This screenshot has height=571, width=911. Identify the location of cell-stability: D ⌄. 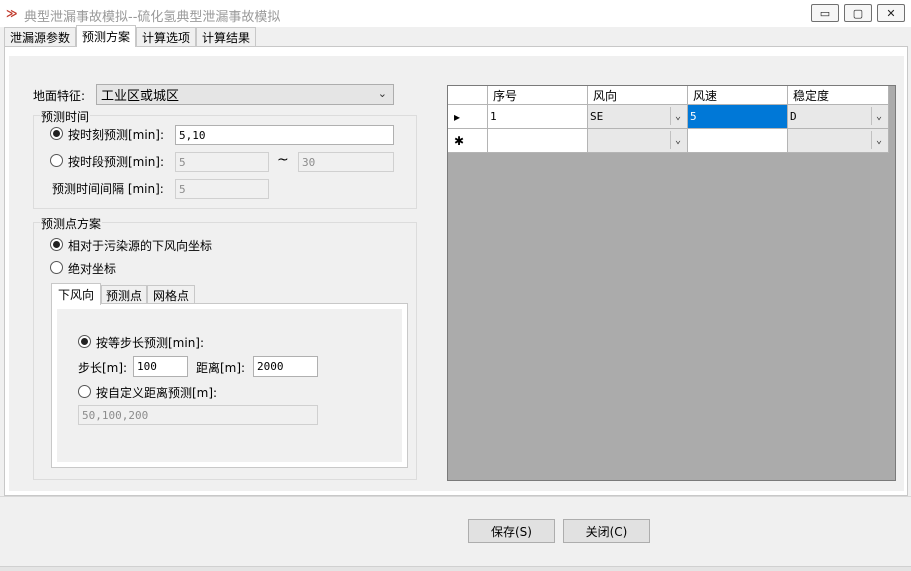
(838, 117).